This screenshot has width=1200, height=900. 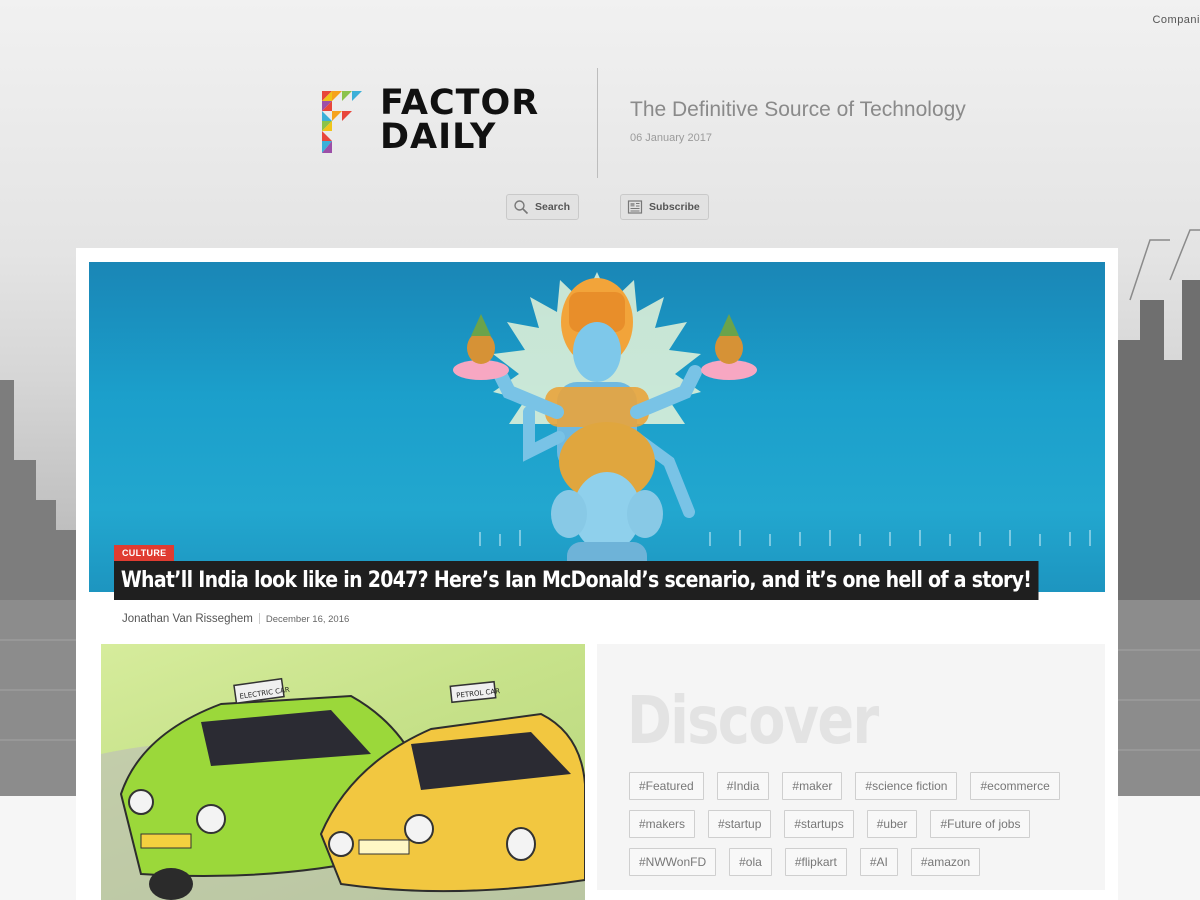 I want to click on tag-startup: #startup, so click(x=740, y=824).